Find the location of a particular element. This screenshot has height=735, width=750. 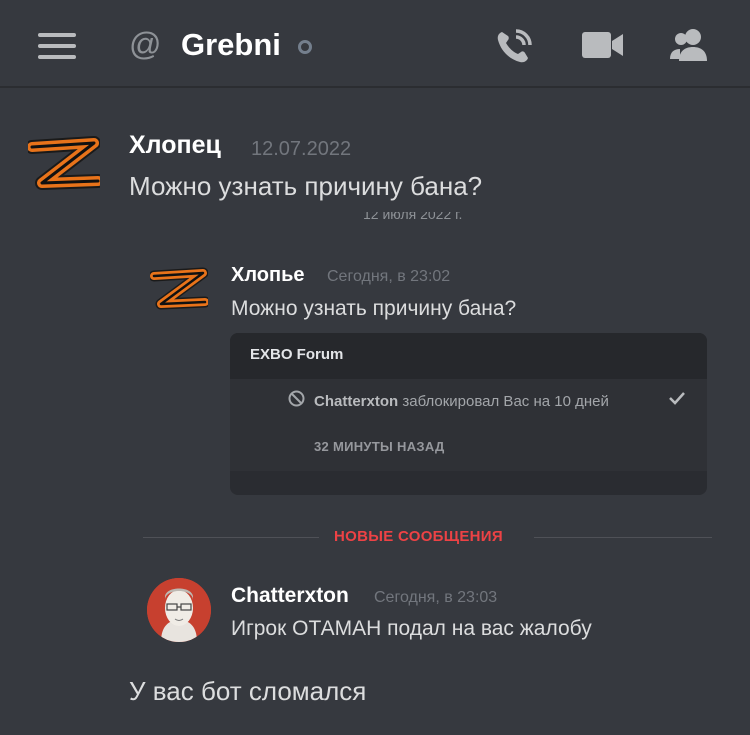

quoted-author: Хлопье is located at coordinates (268, 275).